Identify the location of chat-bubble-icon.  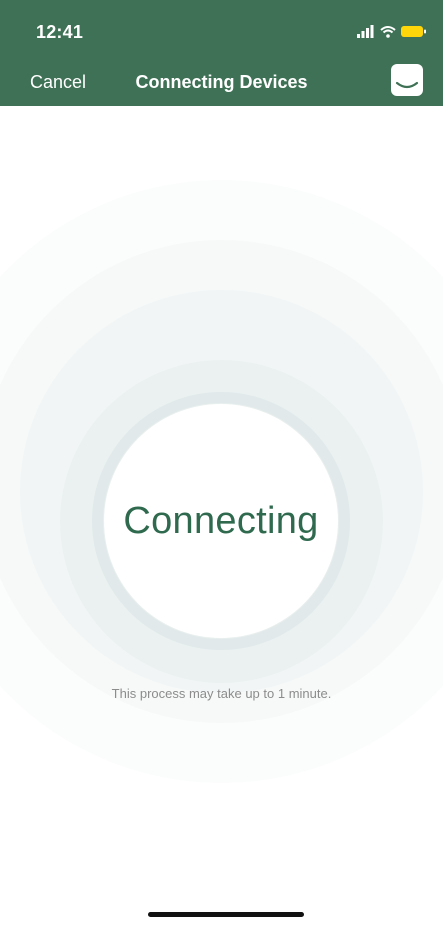
(407, 80).